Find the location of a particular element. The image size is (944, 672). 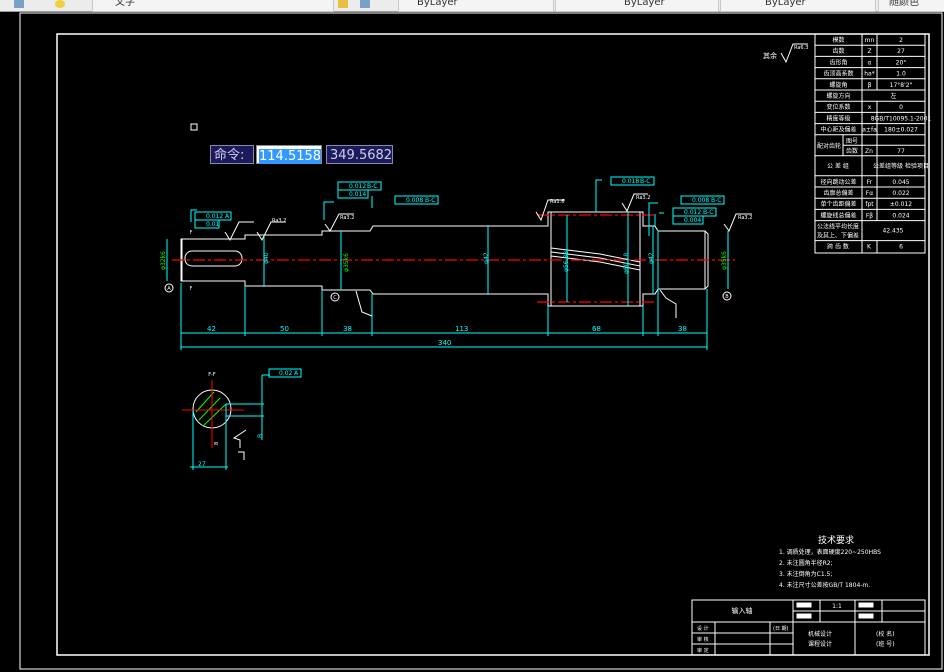

designer-label: 设 计 is located at coordinates (703, 628).